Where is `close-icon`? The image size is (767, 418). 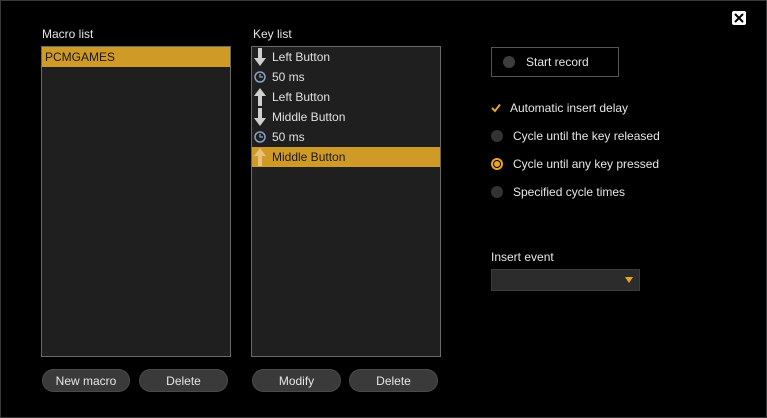
close-icon is located at coordinates (739, 18).